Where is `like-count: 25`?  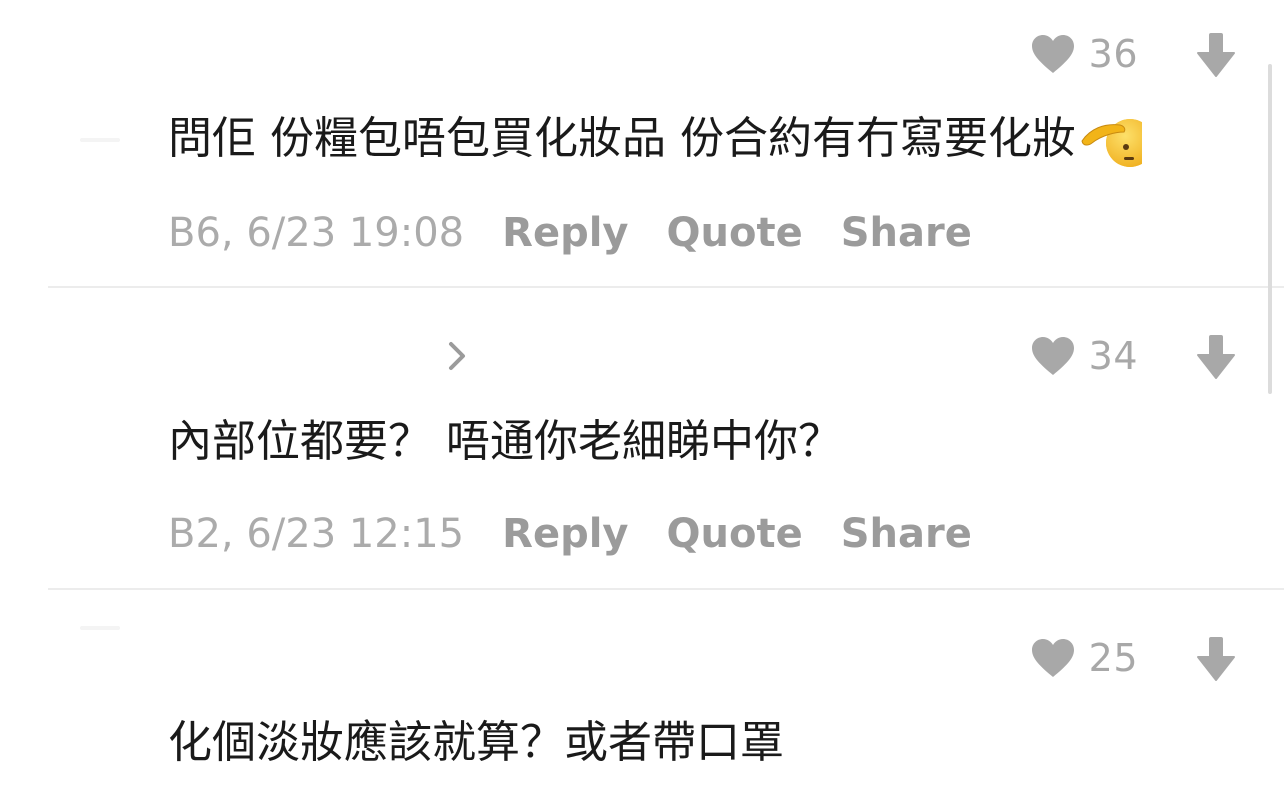 like-count: 25 is located at coordinates (1113, 658).